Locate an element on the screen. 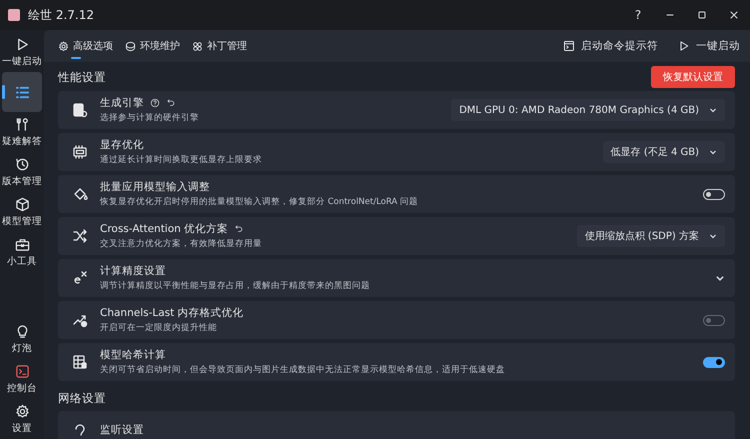 Image resolution: width=750 pixels, height=439 pixels. sidebar-item: 控制台 is located at coordinates (22, 379).